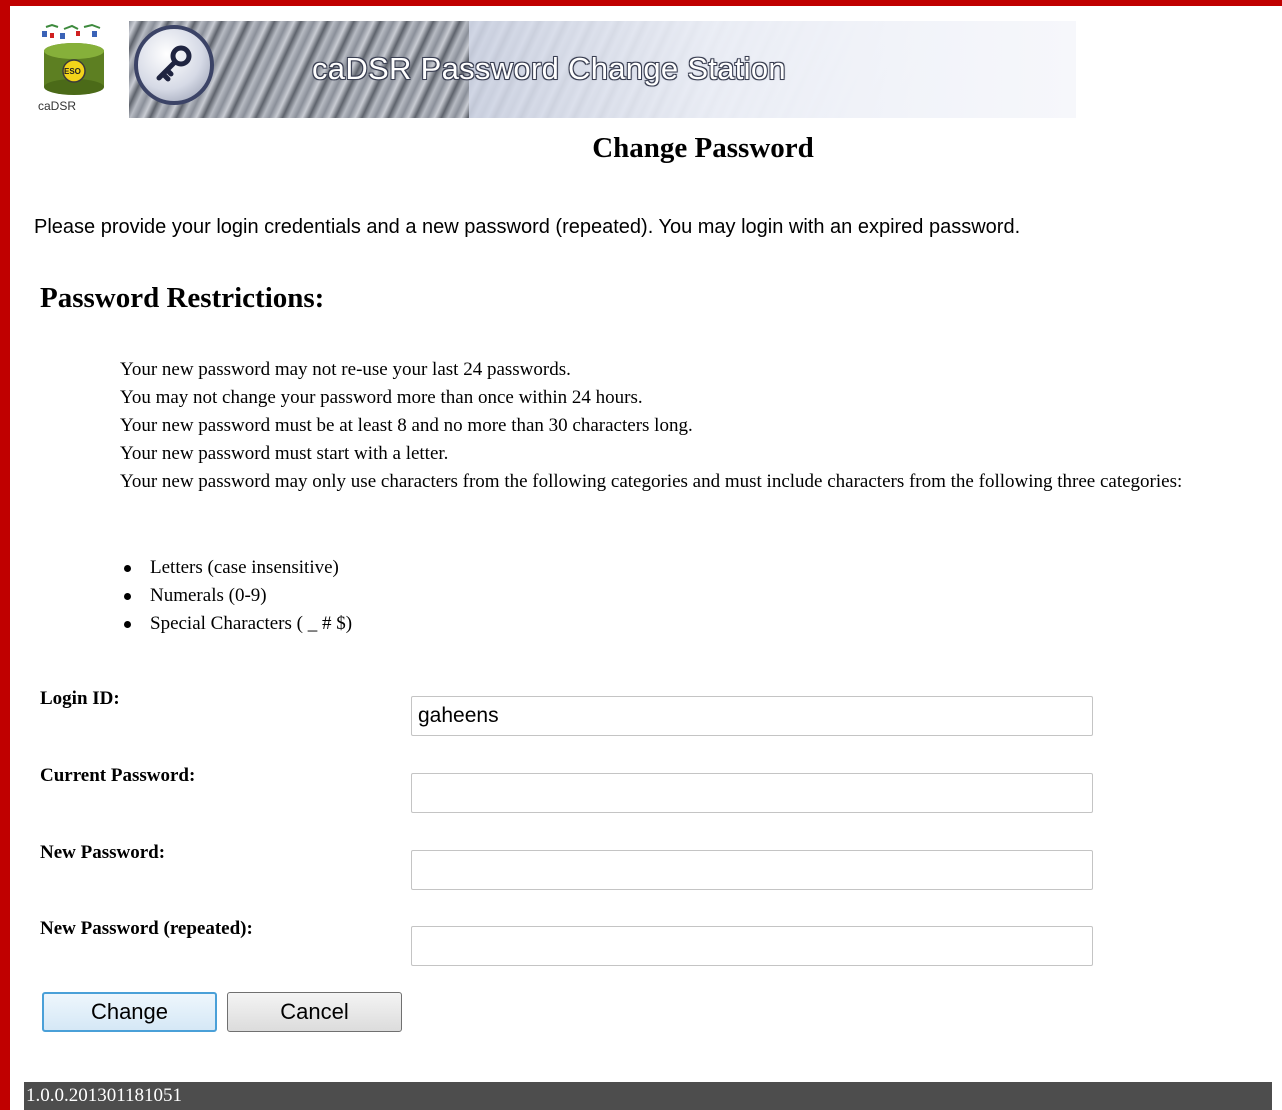  I want to click on login-id-label: Login ID:, so click(80, 698).